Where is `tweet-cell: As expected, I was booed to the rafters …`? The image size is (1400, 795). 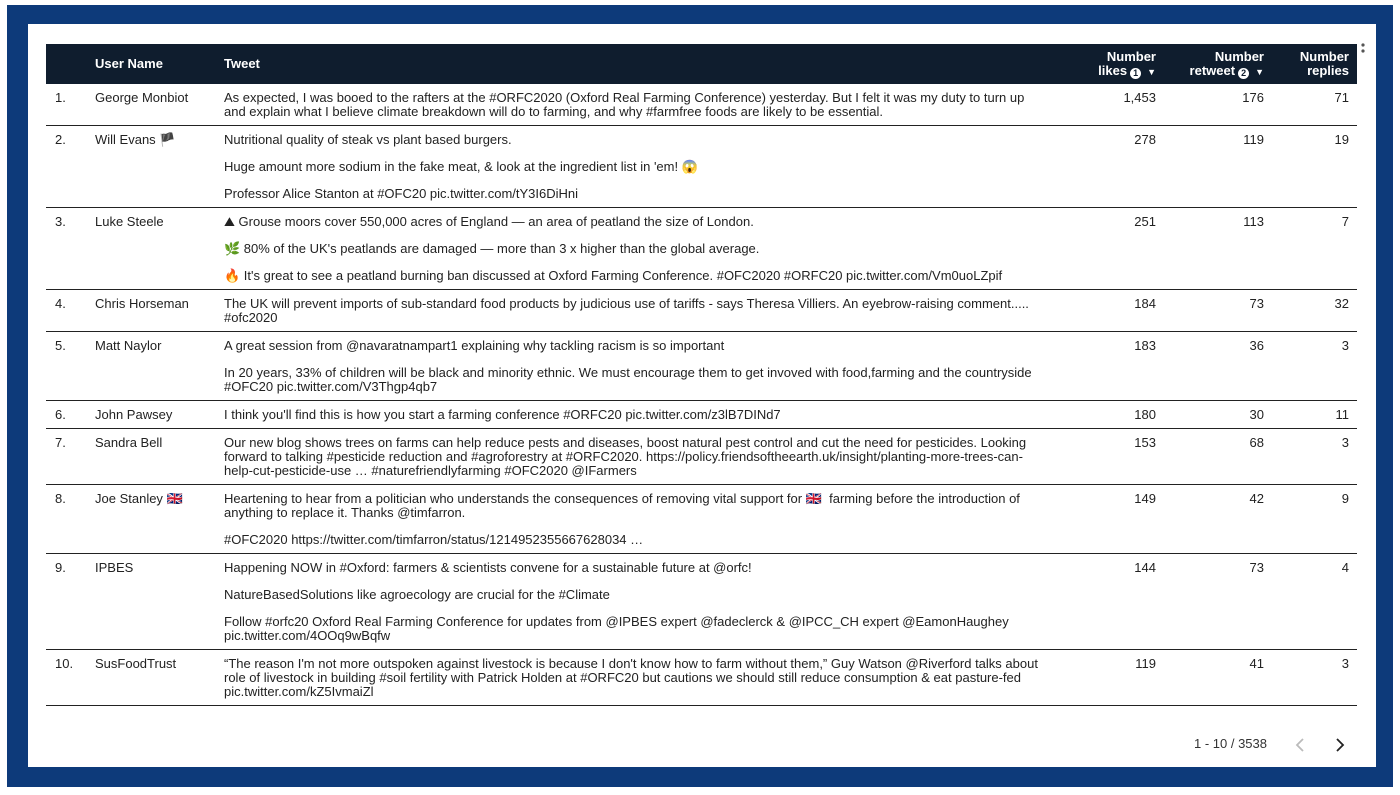
tweet-cell: As expected, I was booed to the rafters … is located at coordinates (636, 105).